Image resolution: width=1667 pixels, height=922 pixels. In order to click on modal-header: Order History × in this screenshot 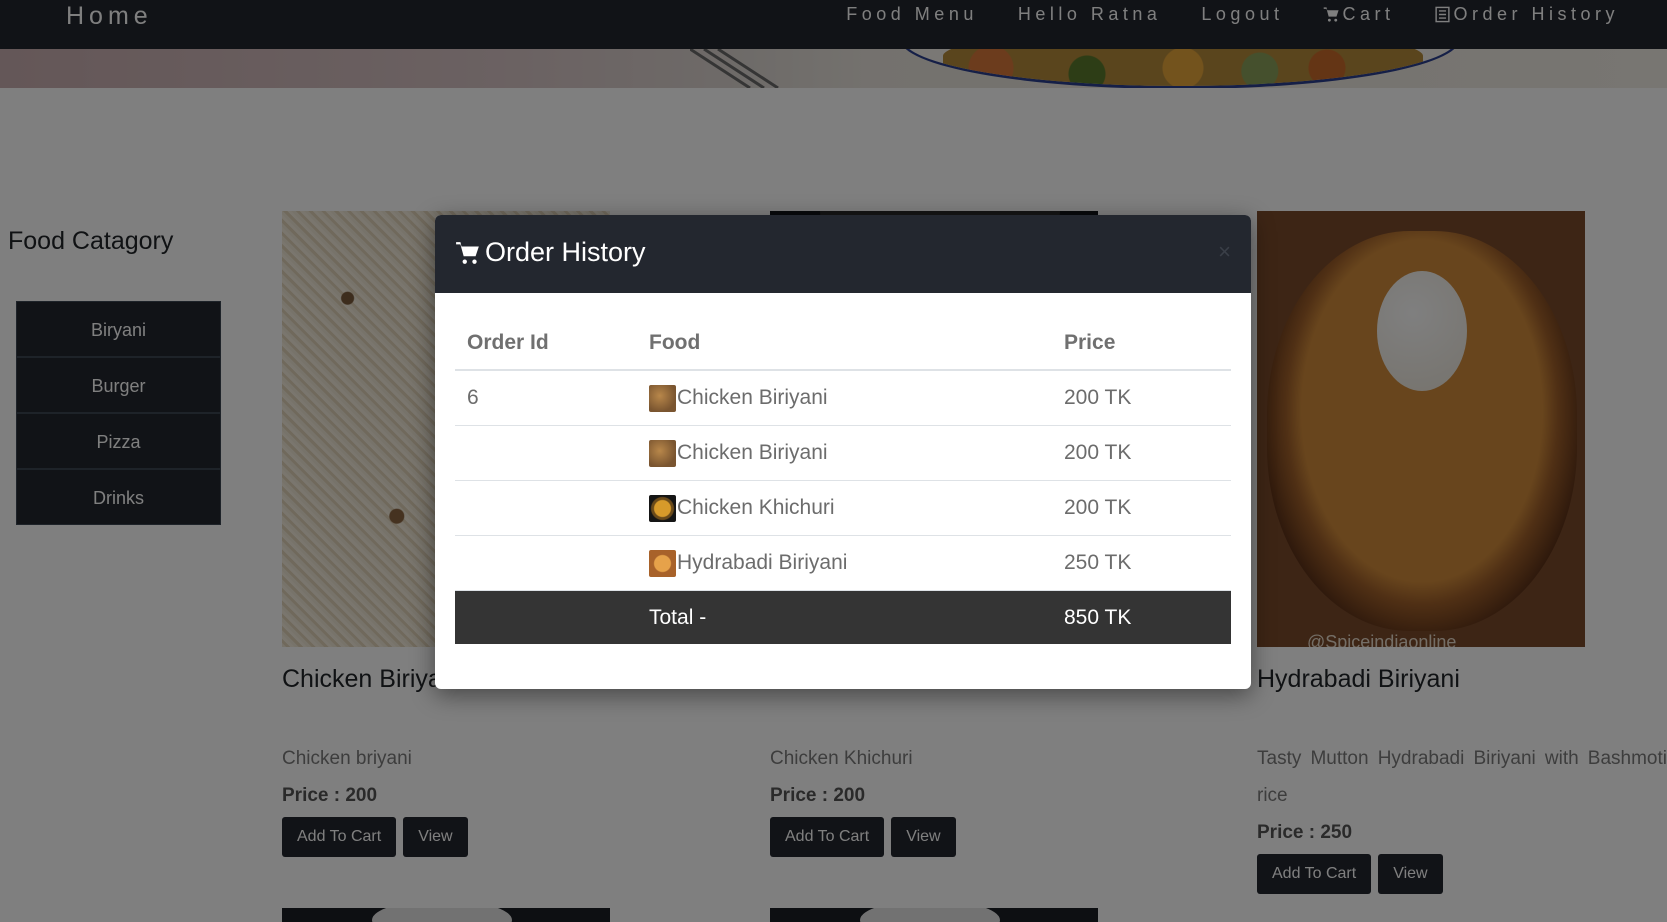, I will do `click(843, 254)`.